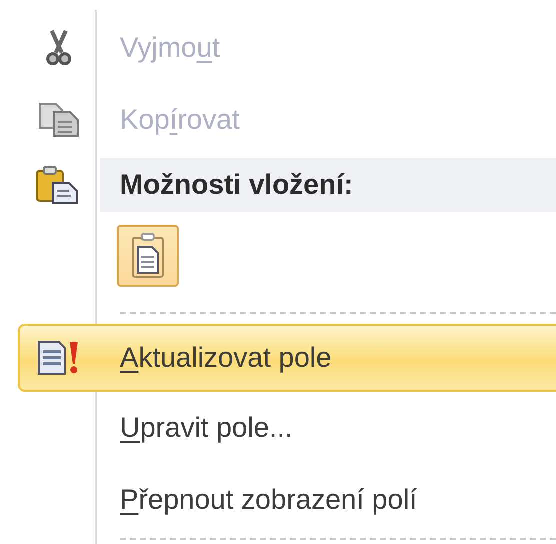  What do you see at coordinates (287, 358) in the screenshot?
I see `highlighted-menu-item: Aktualizovat pole` at bounding box center [287, 358].